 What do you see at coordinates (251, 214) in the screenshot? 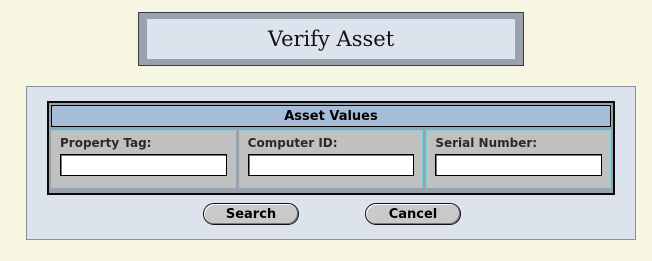
I see `search-button: Search` at bounding box center [251, 214].